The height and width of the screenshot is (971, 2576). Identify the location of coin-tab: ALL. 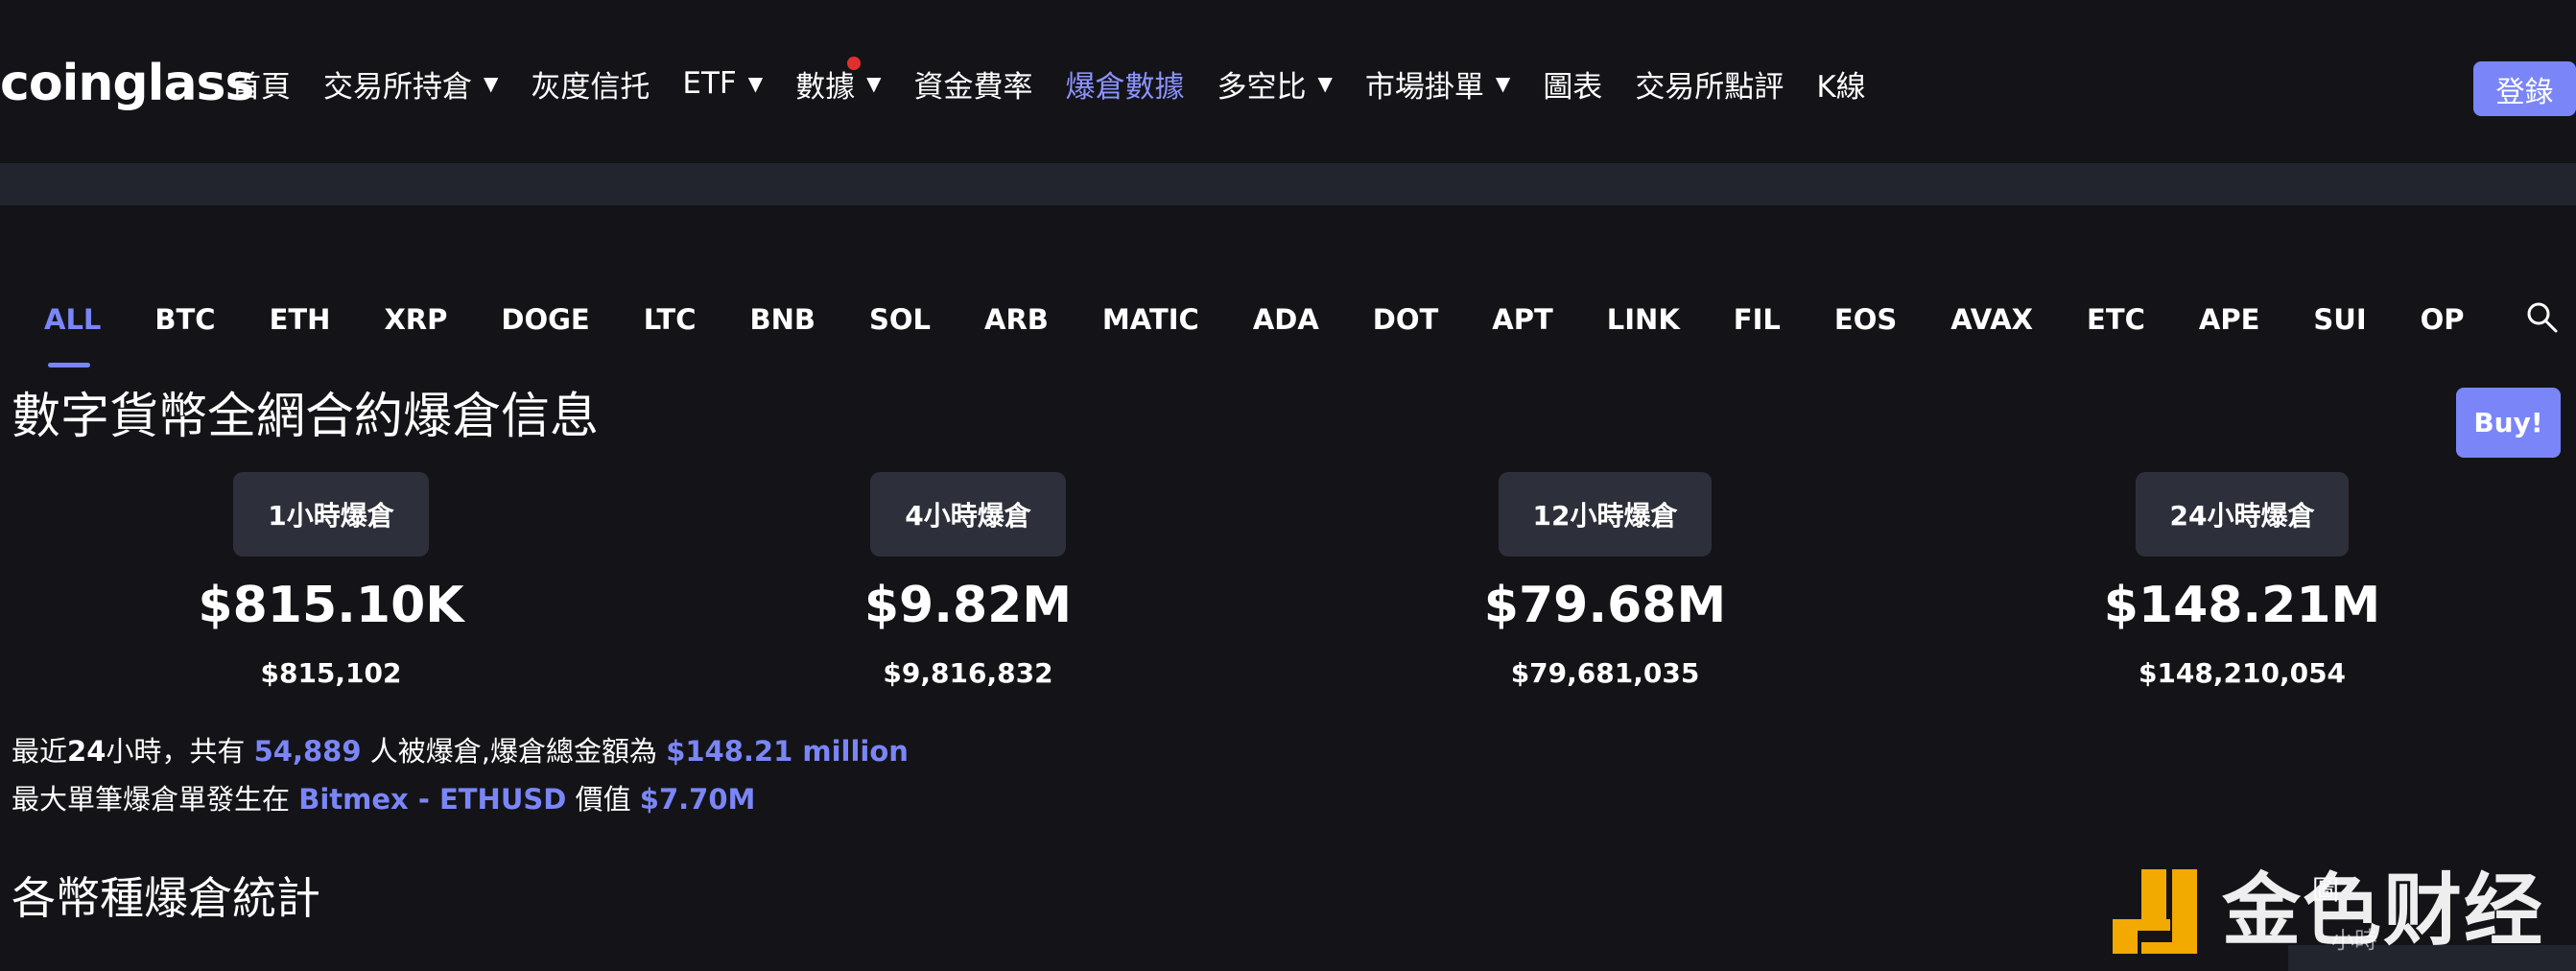
(72, 319).